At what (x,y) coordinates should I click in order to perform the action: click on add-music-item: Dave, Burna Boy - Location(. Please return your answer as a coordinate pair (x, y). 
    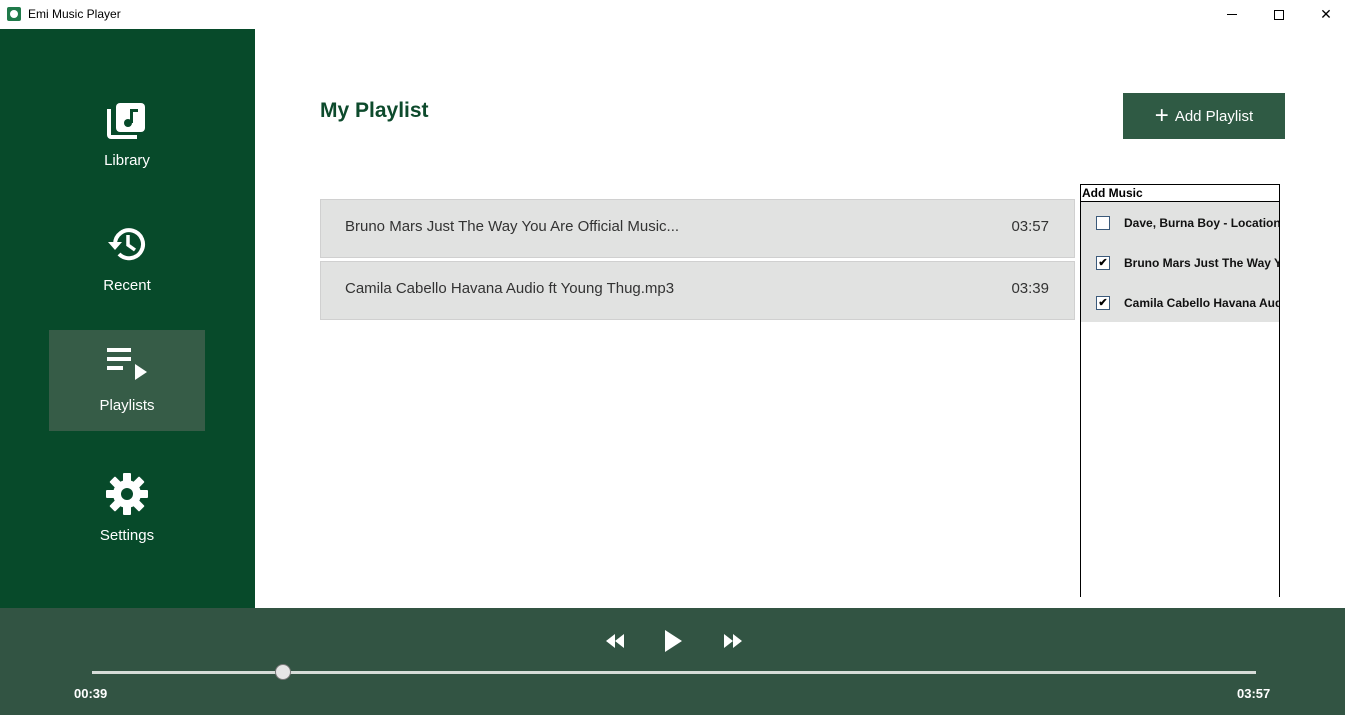
    Looking at the image, I should click on (1180, 222).